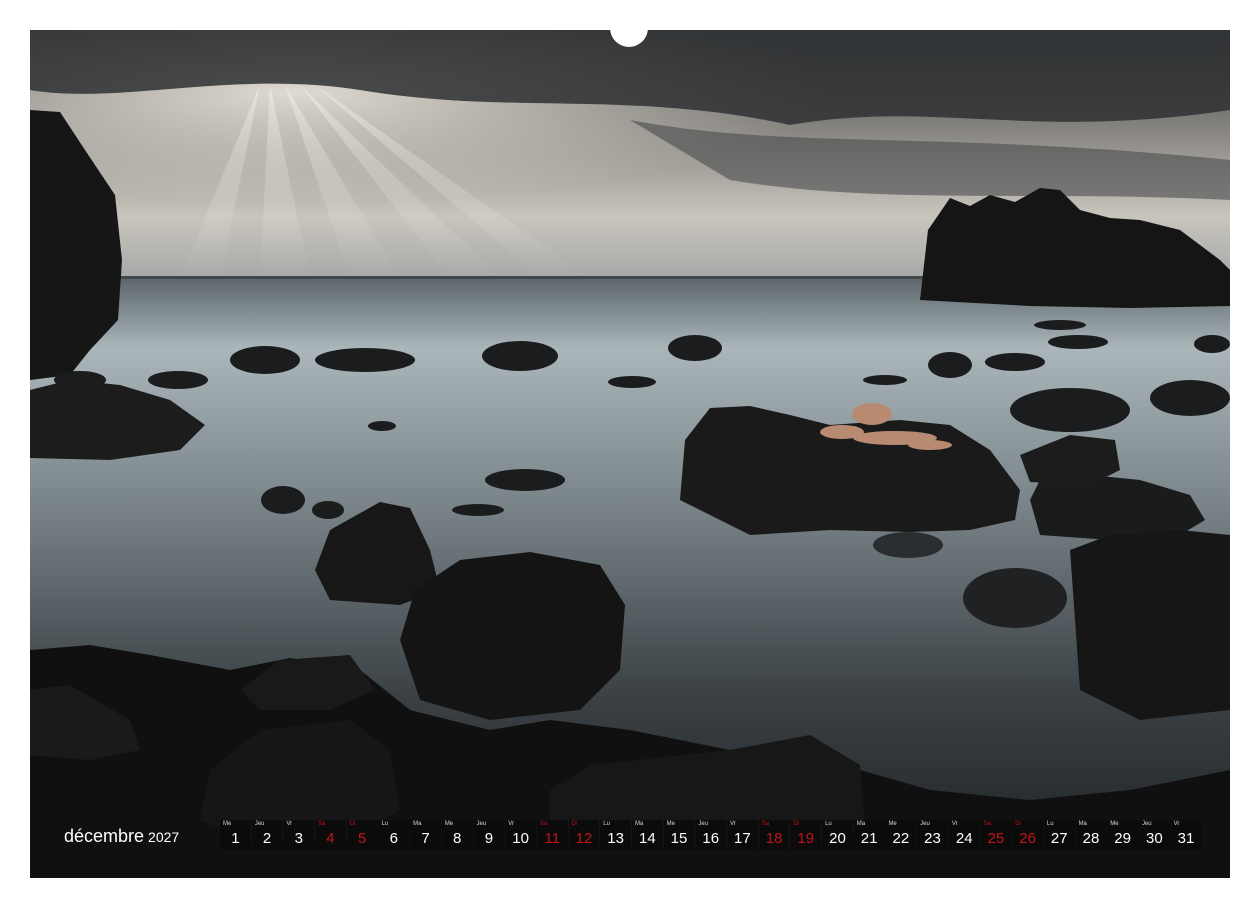  Describe the element at coordinates (299, 835) in the screenshot. I see `day-cell: Vr 3` at that location.